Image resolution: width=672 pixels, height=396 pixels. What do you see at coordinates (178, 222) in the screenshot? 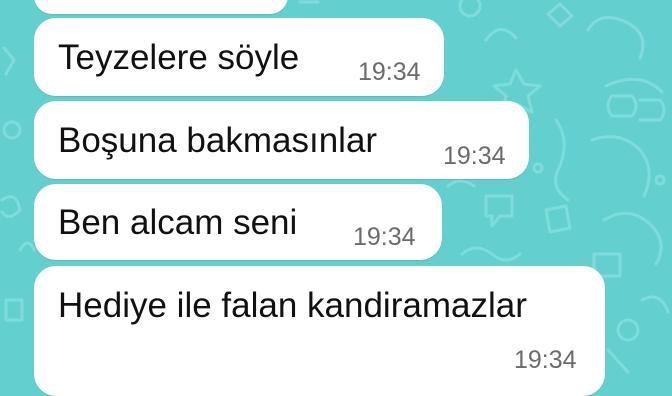
I see `message-text: Ben alcam seni` at bounding box center [178, 222].